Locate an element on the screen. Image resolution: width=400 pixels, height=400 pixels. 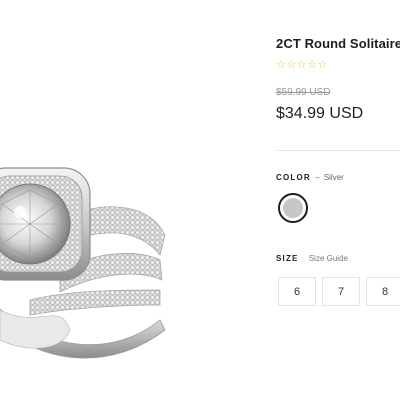
size-heading: SIZE is located at coordinates (287, 258).